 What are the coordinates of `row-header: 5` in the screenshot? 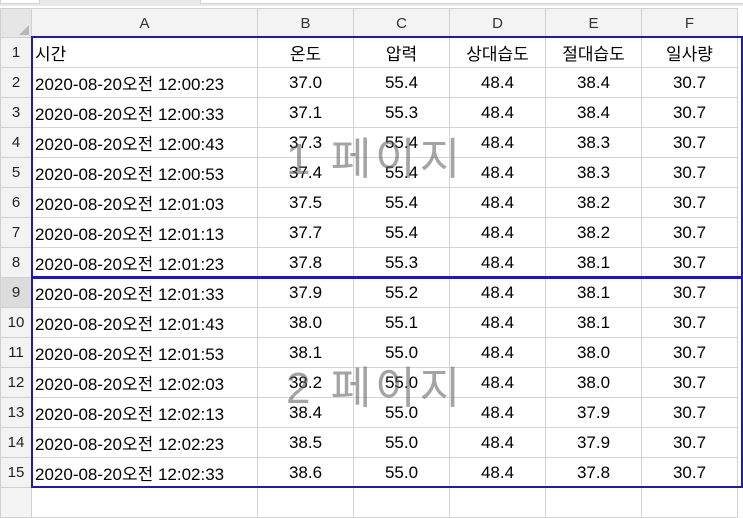 It's located at (16, 172).